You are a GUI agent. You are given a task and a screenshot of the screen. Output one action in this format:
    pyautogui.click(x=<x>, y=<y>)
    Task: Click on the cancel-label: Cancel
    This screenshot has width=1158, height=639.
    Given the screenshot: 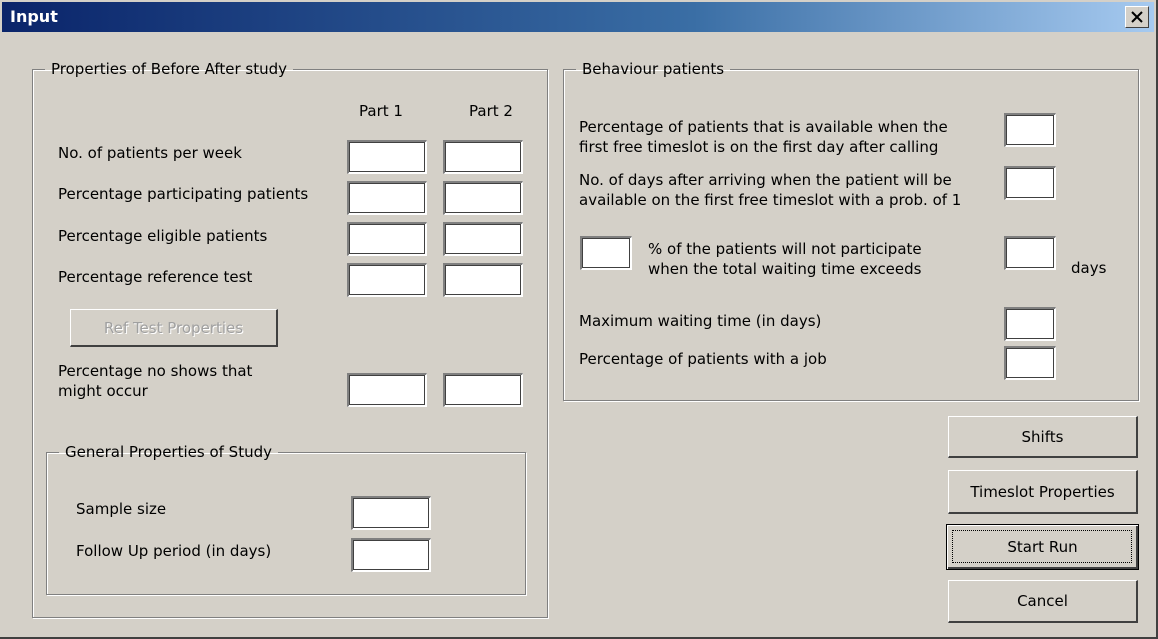 What is the action you would take?
    pyautogui.click(x=1042, y=601)
    